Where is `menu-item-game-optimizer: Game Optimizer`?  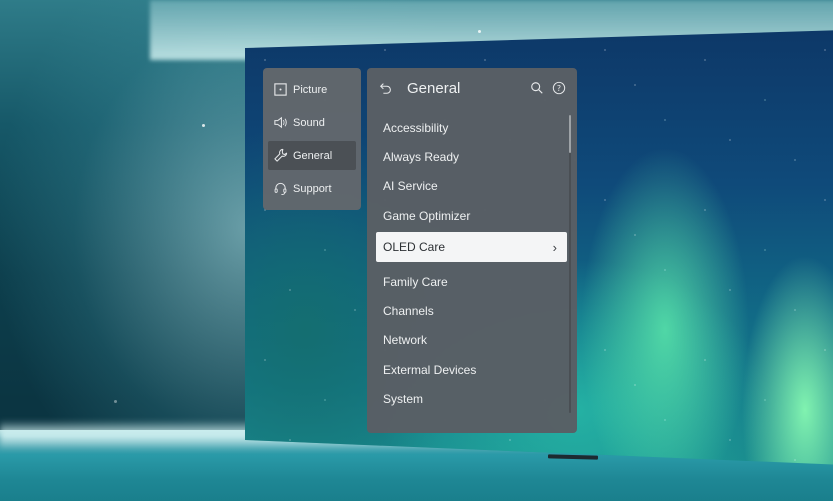 menu-item-game-optimizer: Game Optimizer is located at coordinates (471, 215).